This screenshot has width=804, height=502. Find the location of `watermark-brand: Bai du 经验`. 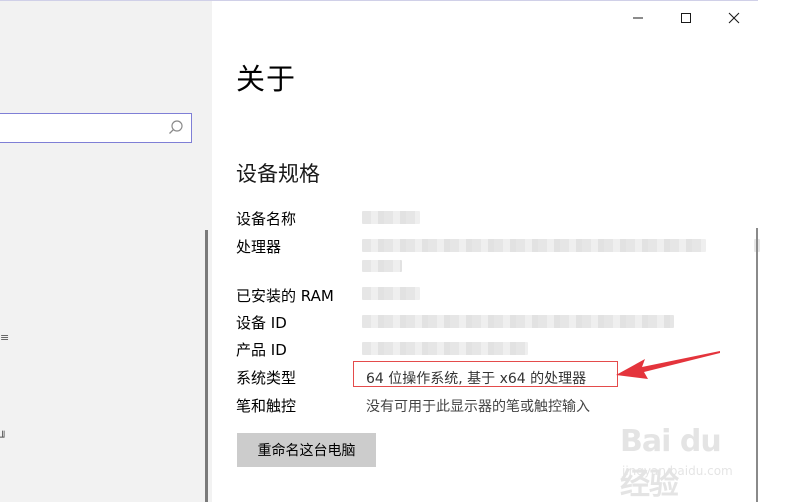

watermark-brand: Bai du 经验 is located at coordinates (671, 463).